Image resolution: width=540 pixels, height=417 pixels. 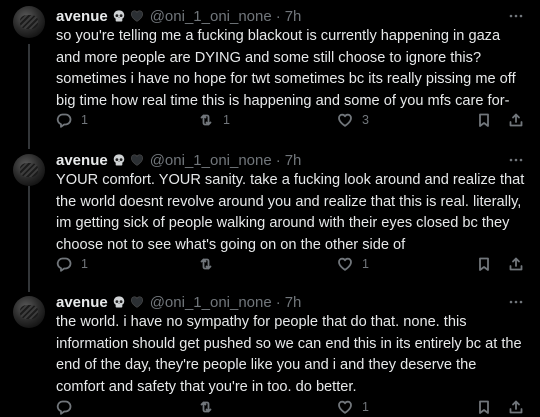 What do you see at coordinates (226, 120) in the screenshot?
I see `retweet-count: 1` at bounding box center [226, 120].